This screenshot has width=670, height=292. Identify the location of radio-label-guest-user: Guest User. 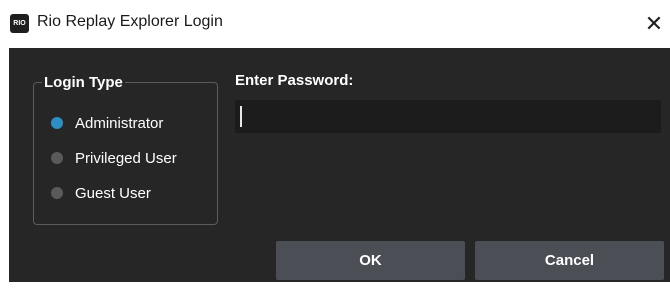
(113, 193).